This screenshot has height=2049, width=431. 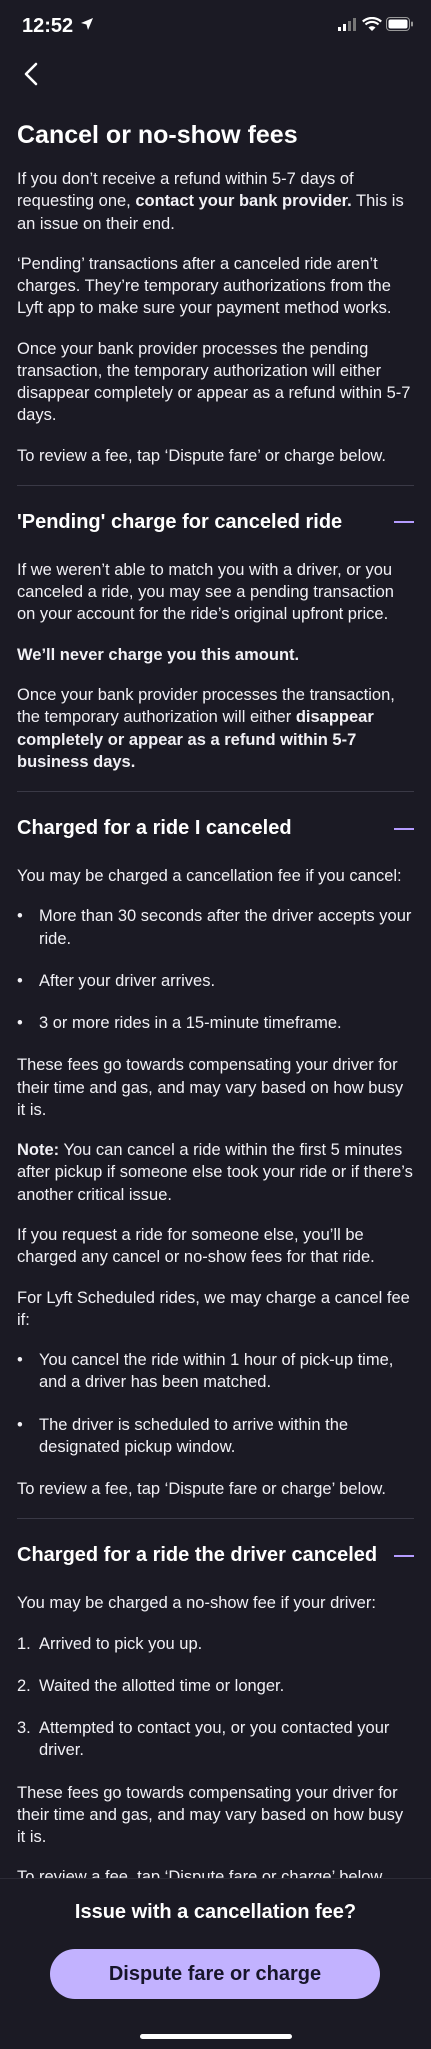 I want to click on note-label: Note:, so click(x=38, y=1150).